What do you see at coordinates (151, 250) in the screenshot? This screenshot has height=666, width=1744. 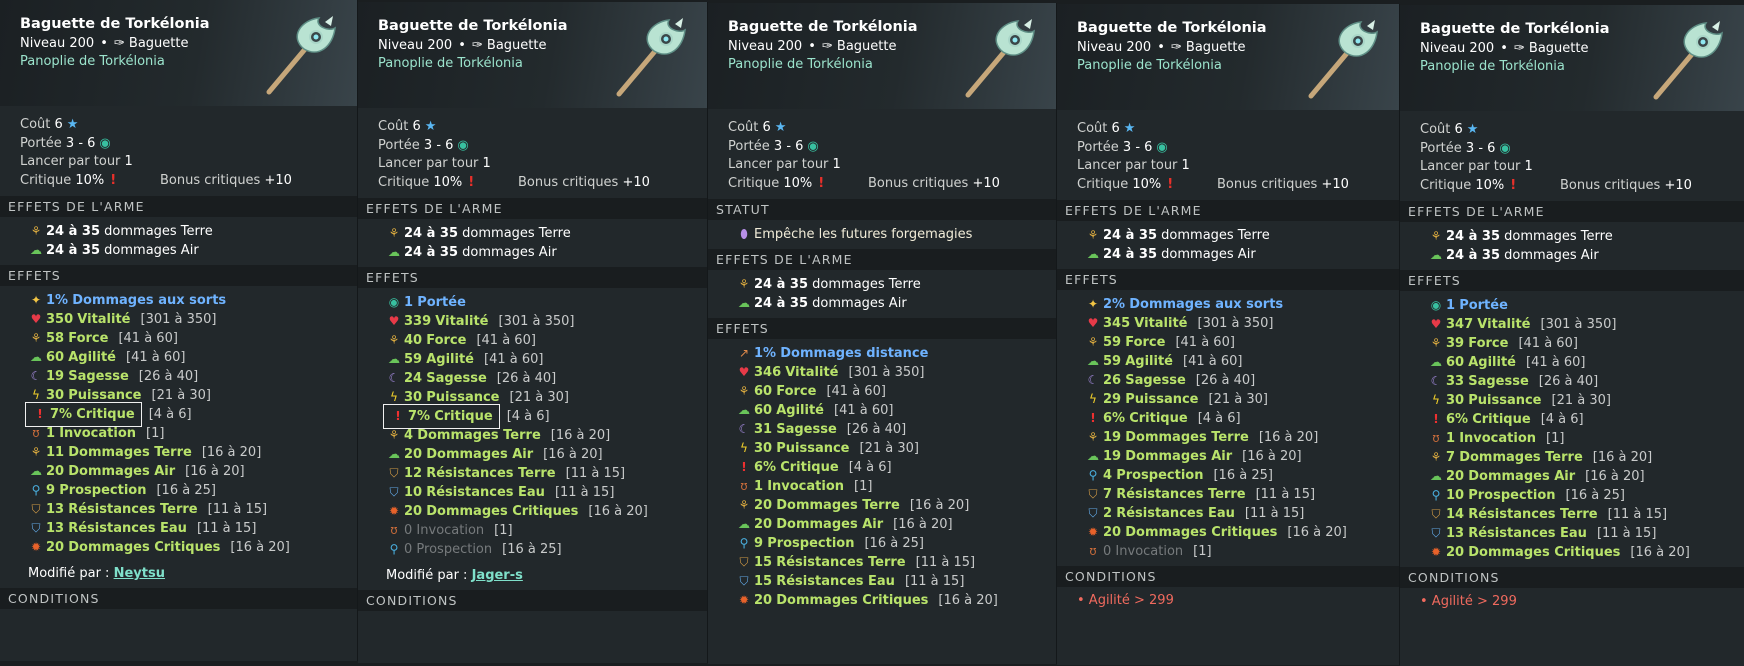 I see `weapon-effect-label: dommages Air` at bounding box center [151, 250].